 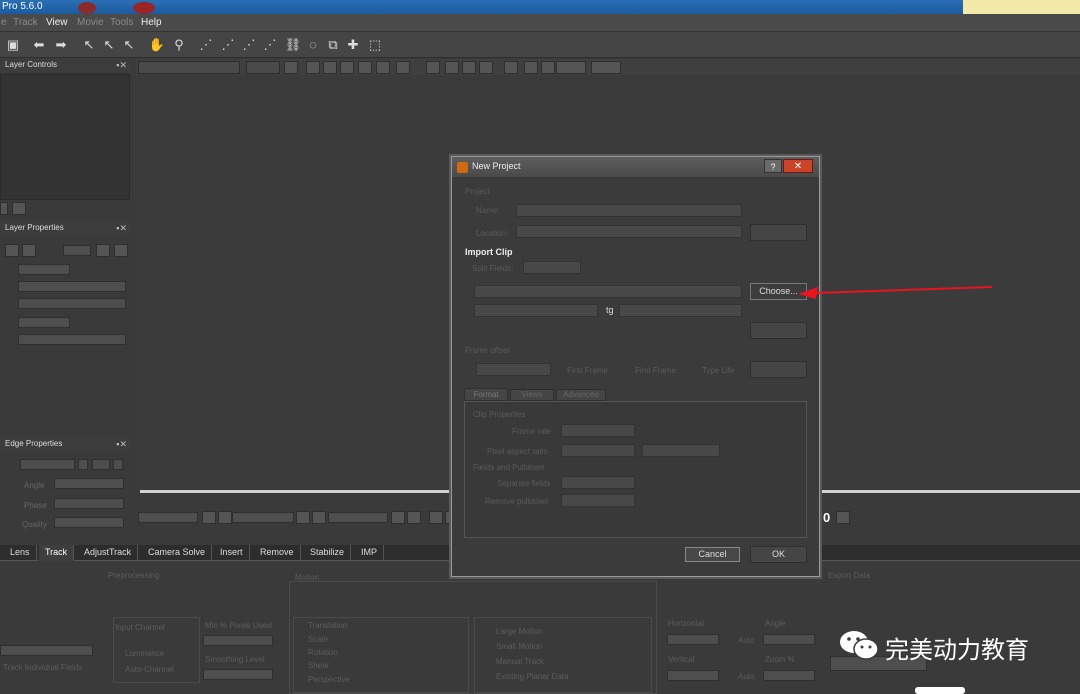 I want to click on location-dropdown, so click(x=629, y=231).